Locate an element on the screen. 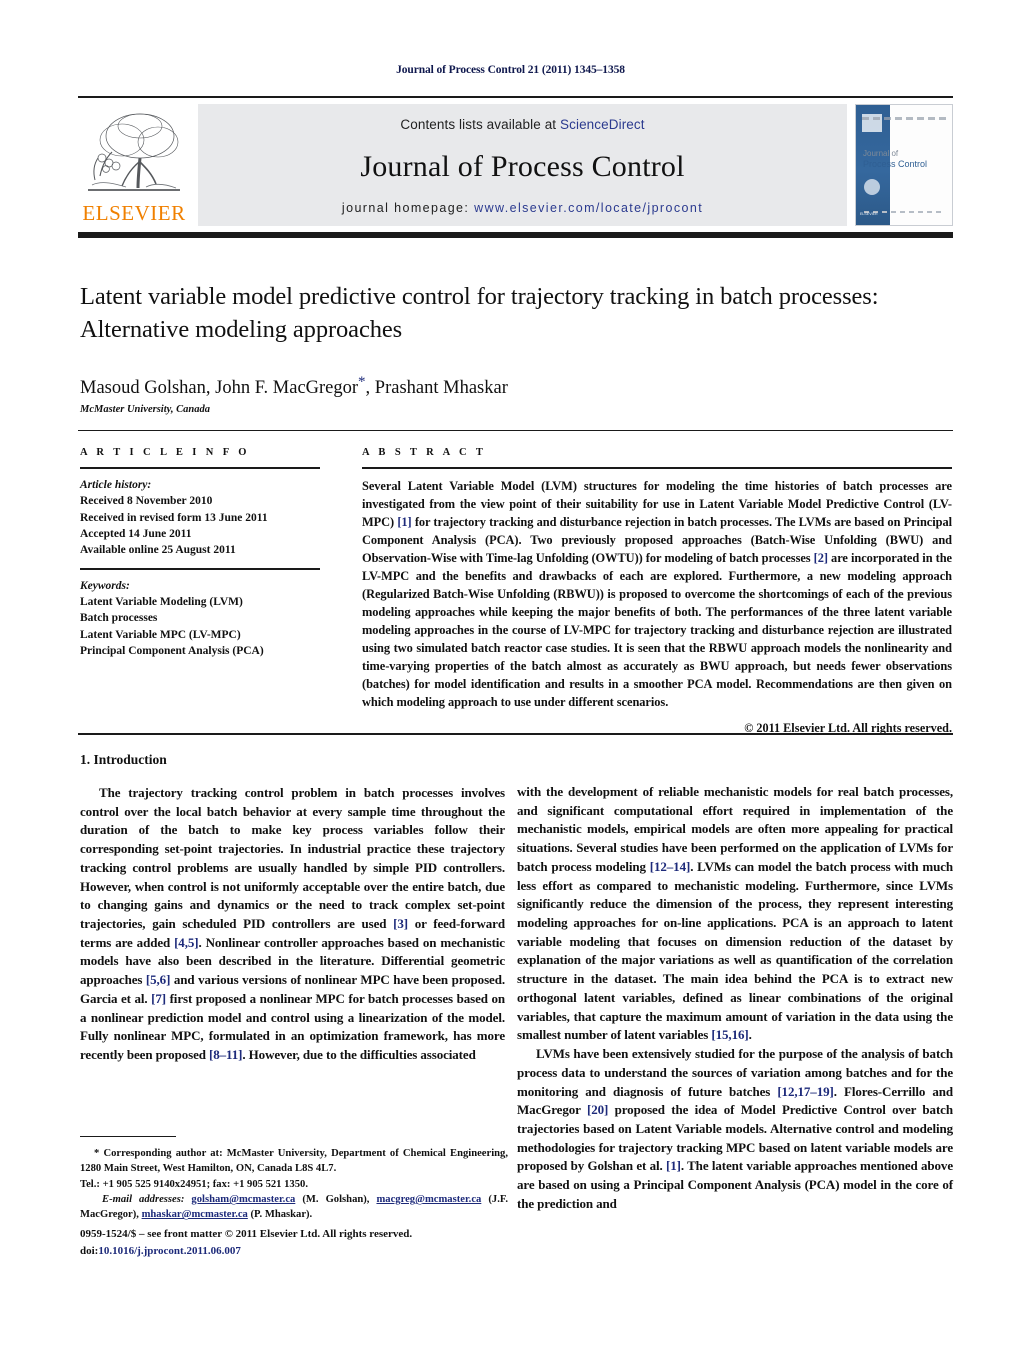 Image resolution: width=1021 pixels, height=1351 pixels. journal-homepage-link: www.elsevier.com/locate/jprocont is located at coordinates (588, 208).